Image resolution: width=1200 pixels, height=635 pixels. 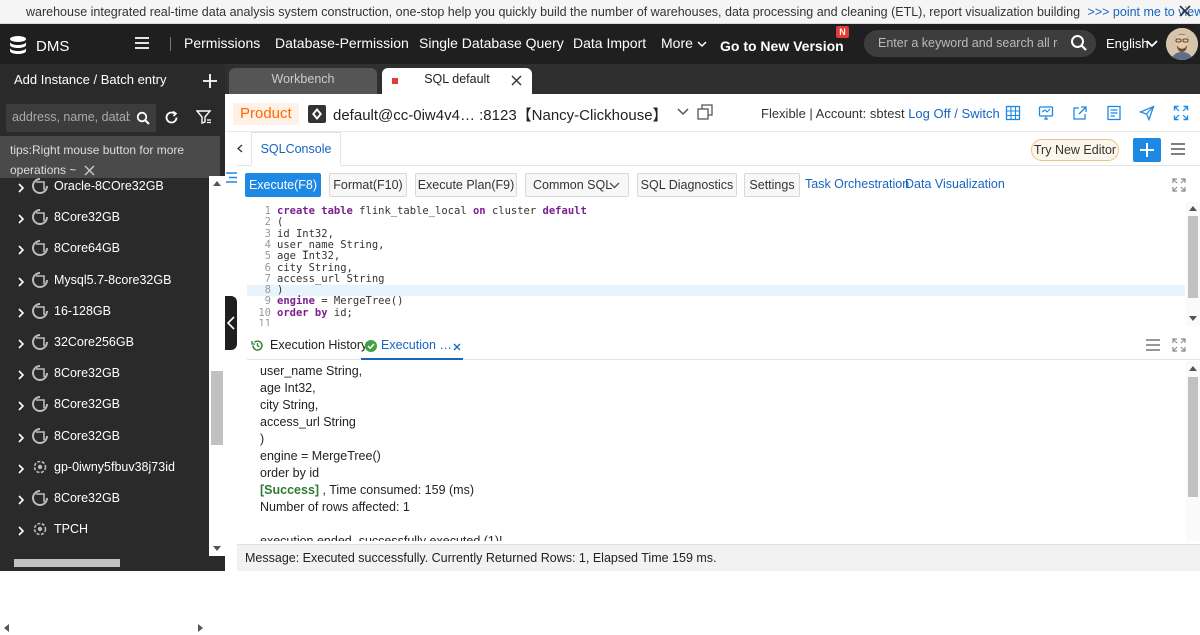 I want to click on document-list-icon, so click(x=1114, y=113).